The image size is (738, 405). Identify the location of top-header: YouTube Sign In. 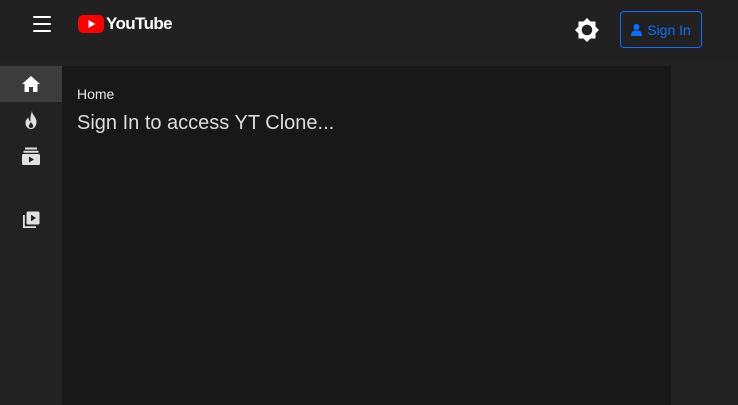
(369, 30).